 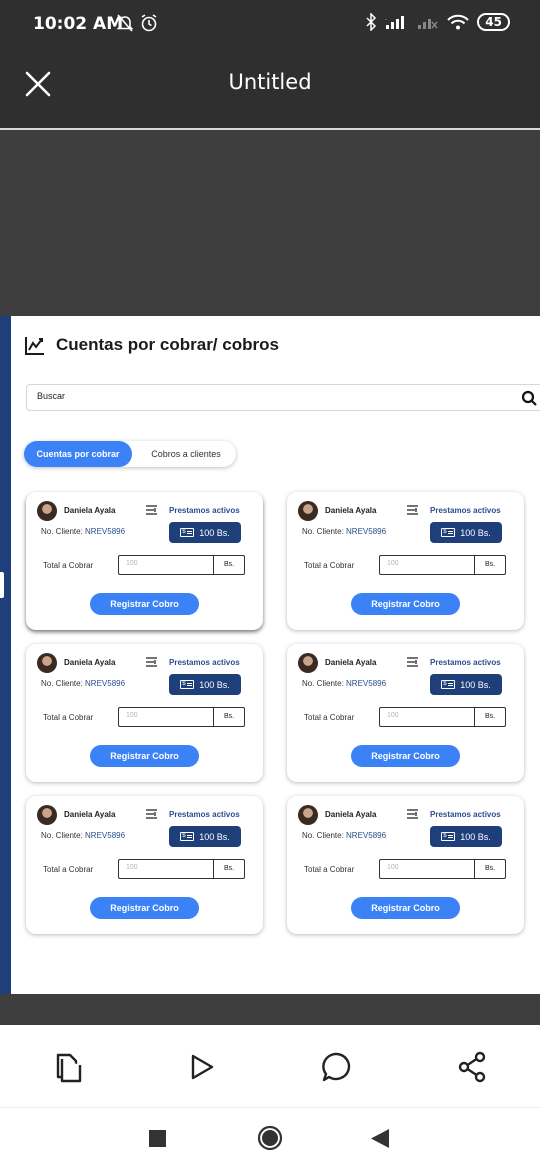 What do you see at coordinates (270, 25) in the screenshot?
I see `status-bar: 10:02 AM . 45` at bounding box center [270, 25].